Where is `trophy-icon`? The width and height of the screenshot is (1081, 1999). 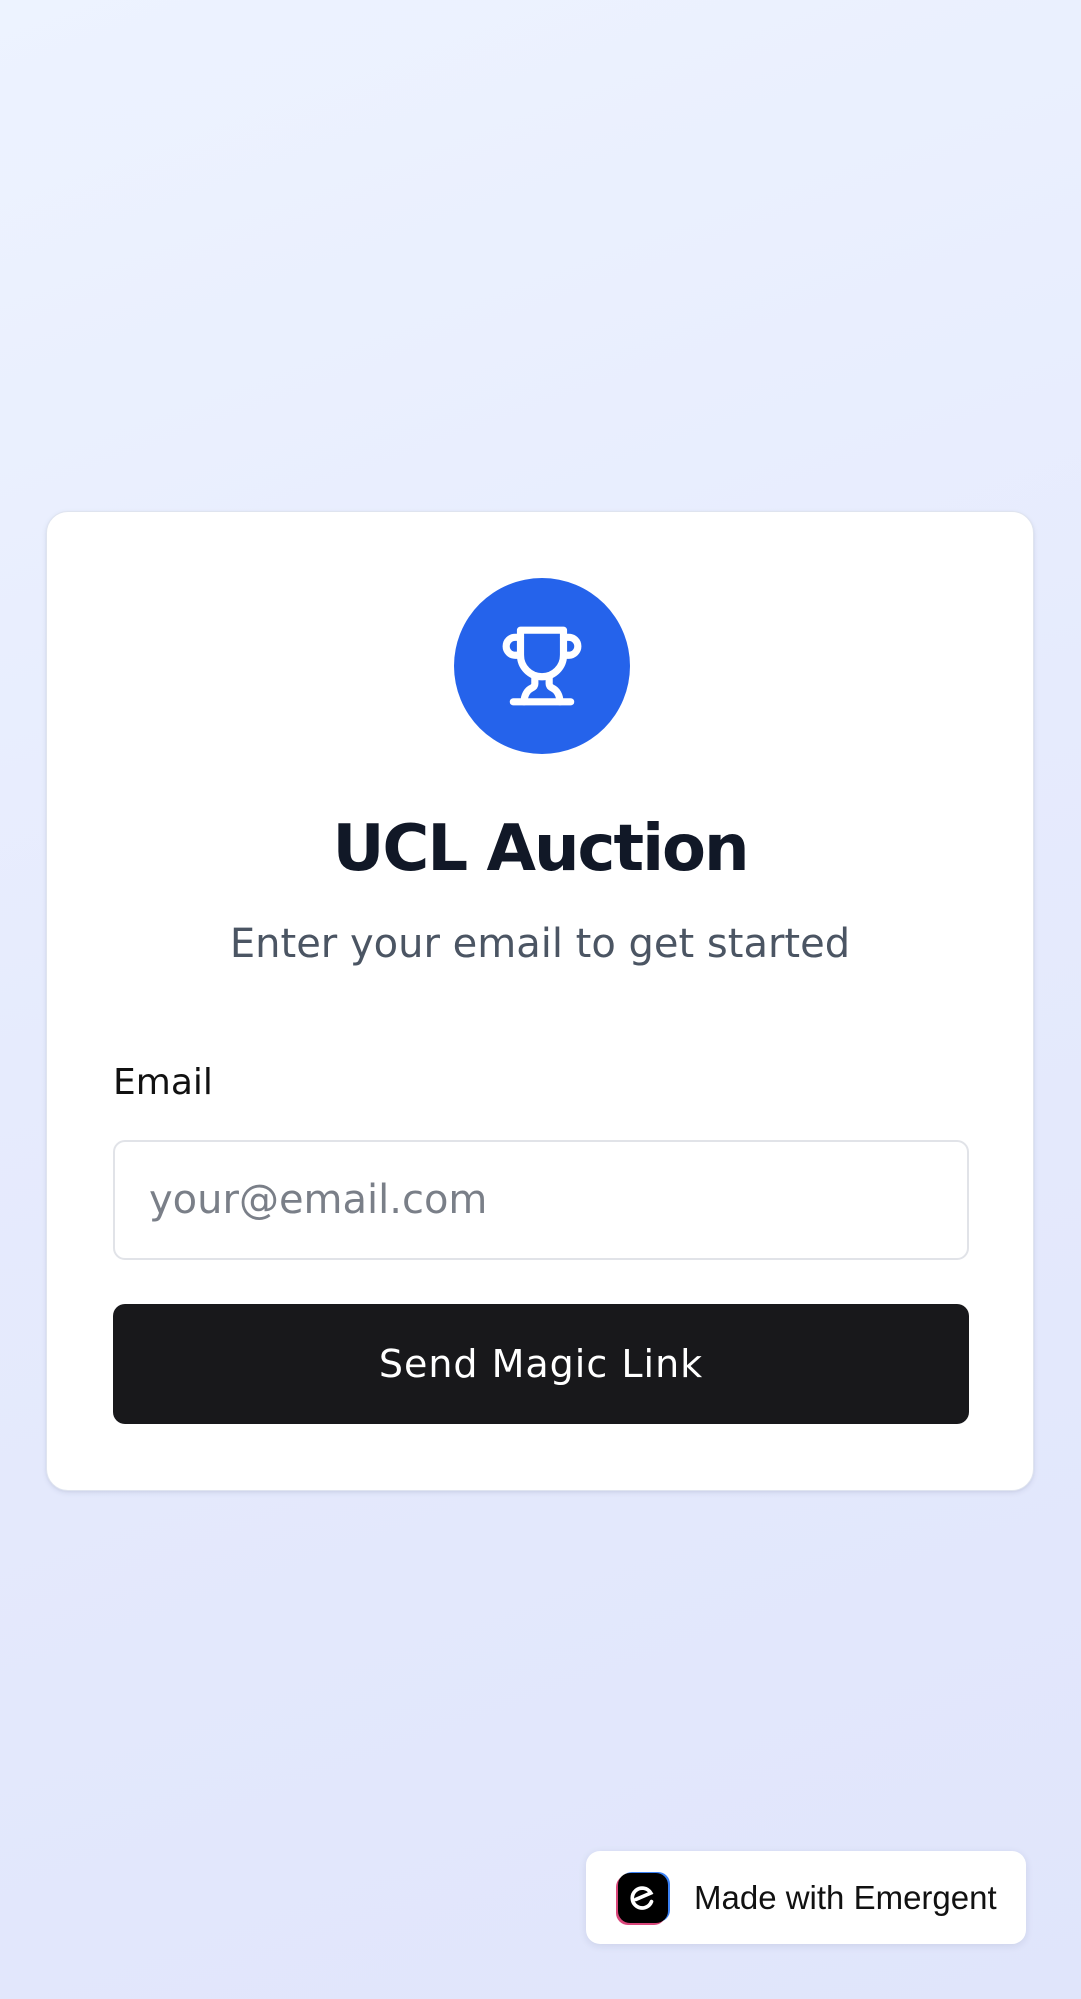
trophy-icon is located at coordinates (542, 666).